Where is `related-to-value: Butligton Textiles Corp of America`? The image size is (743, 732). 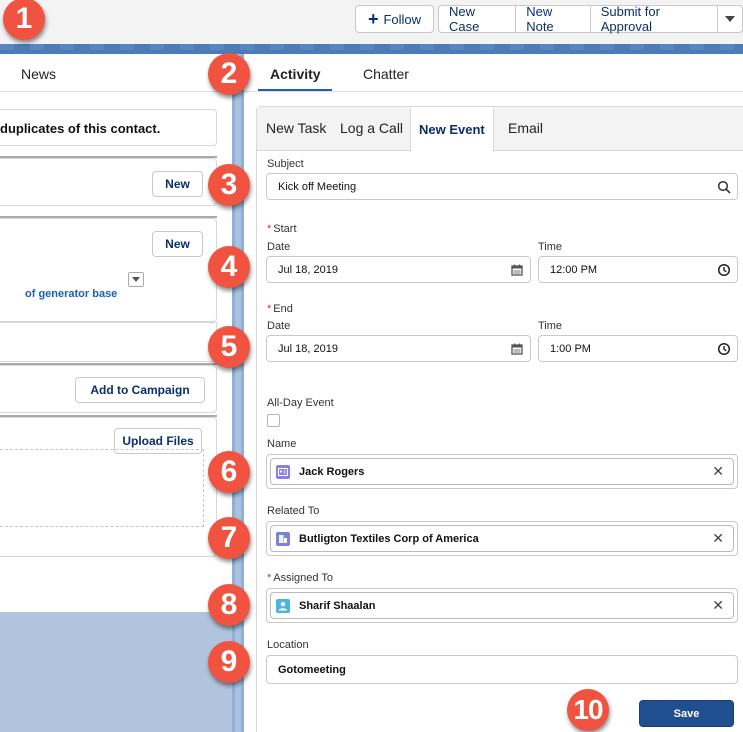
related-to-value: Butligton Textiles Corp of America is located at coordinates (389, 538).